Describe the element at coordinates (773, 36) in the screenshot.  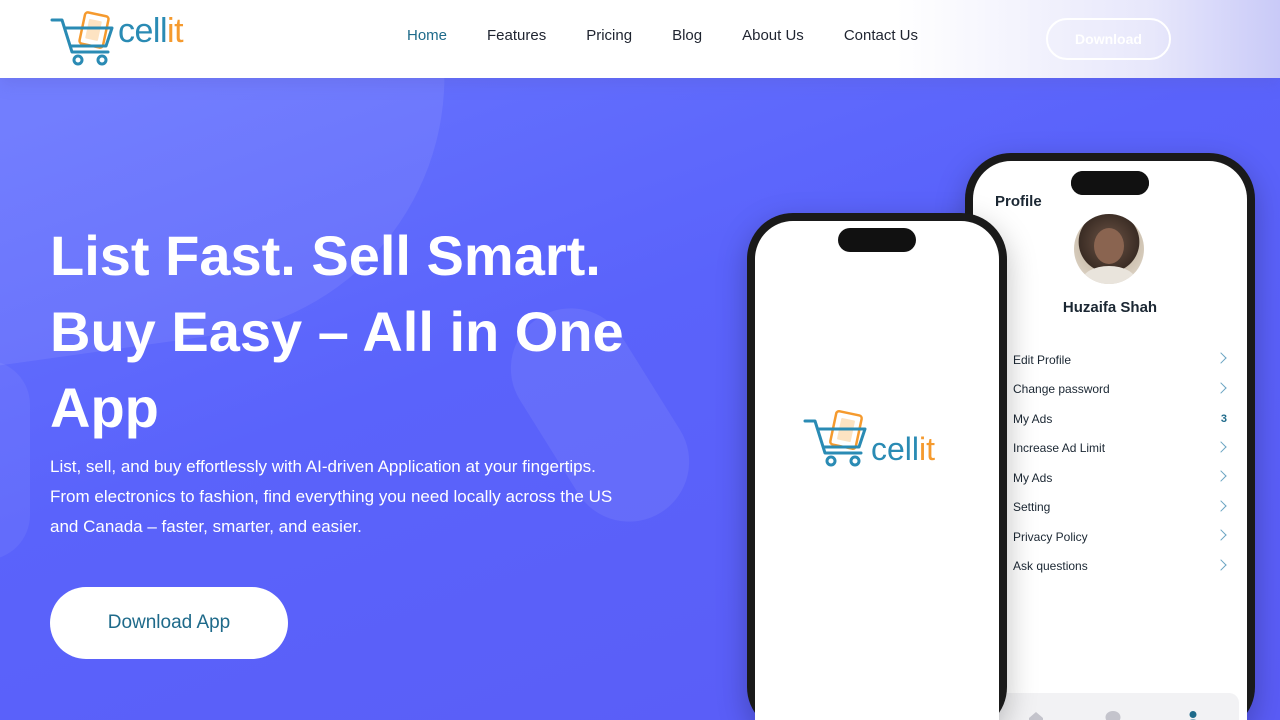
I see `nav-about-us: About Us` at that location.